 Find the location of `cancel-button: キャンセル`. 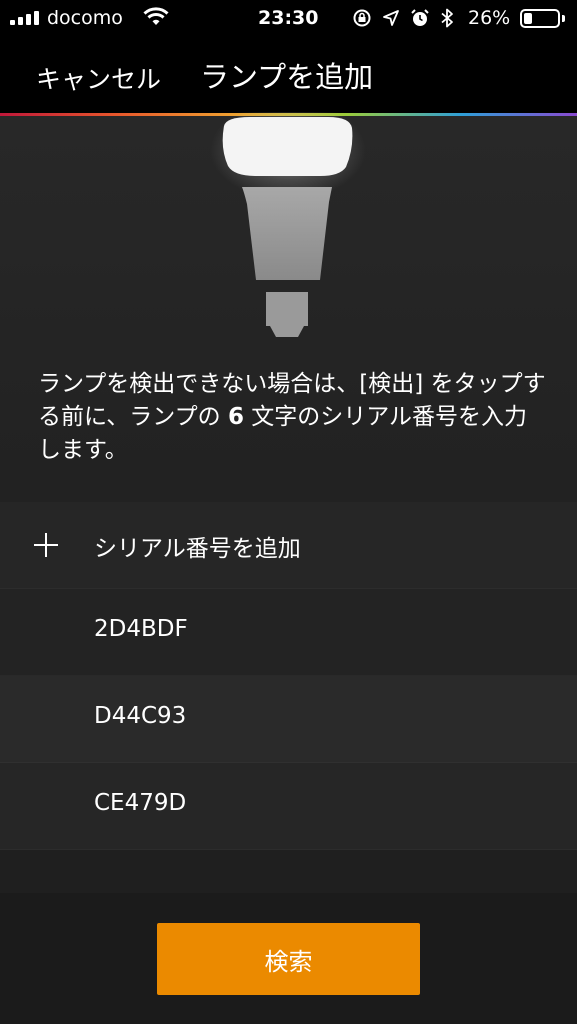

cancel-button: キャンセル is located at coordinates (98, 78).